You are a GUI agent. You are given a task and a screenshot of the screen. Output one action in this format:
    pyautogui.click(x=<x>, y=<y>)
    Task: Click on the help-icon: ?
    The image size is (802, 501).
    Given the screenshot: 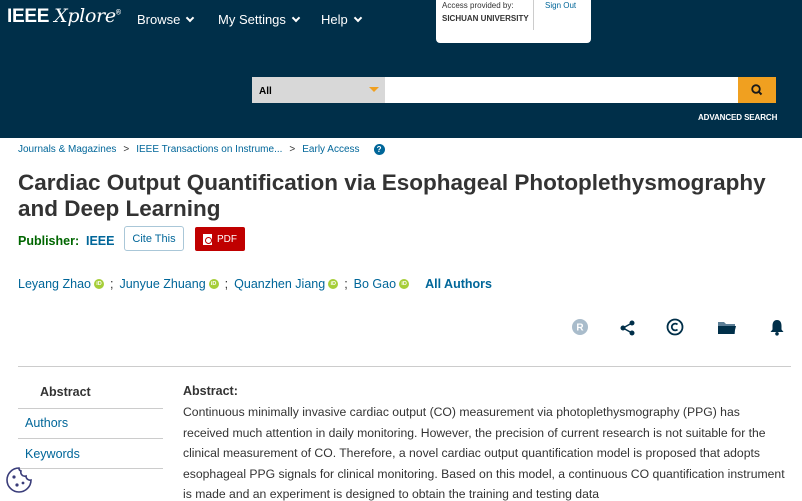 What is the action you would take?
    pyautogui.click(x=379, y=149)
    